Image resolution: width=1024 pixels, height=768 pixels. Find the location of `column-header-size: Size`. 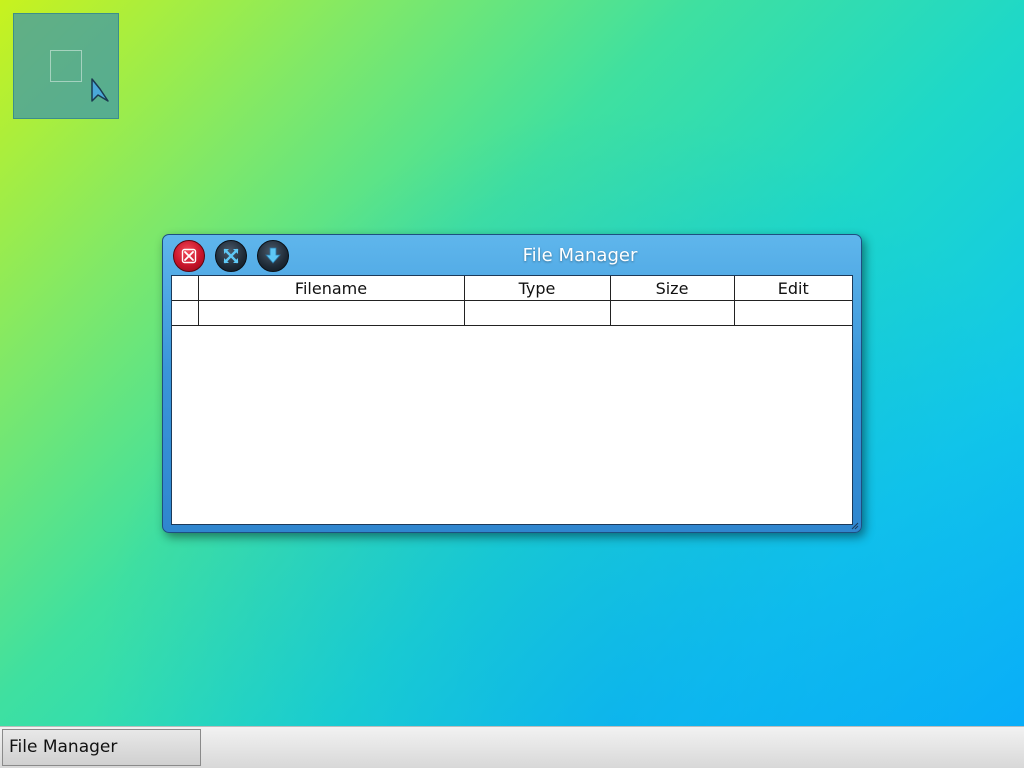

column-header-size: Size is located at coordinates (672, 288).